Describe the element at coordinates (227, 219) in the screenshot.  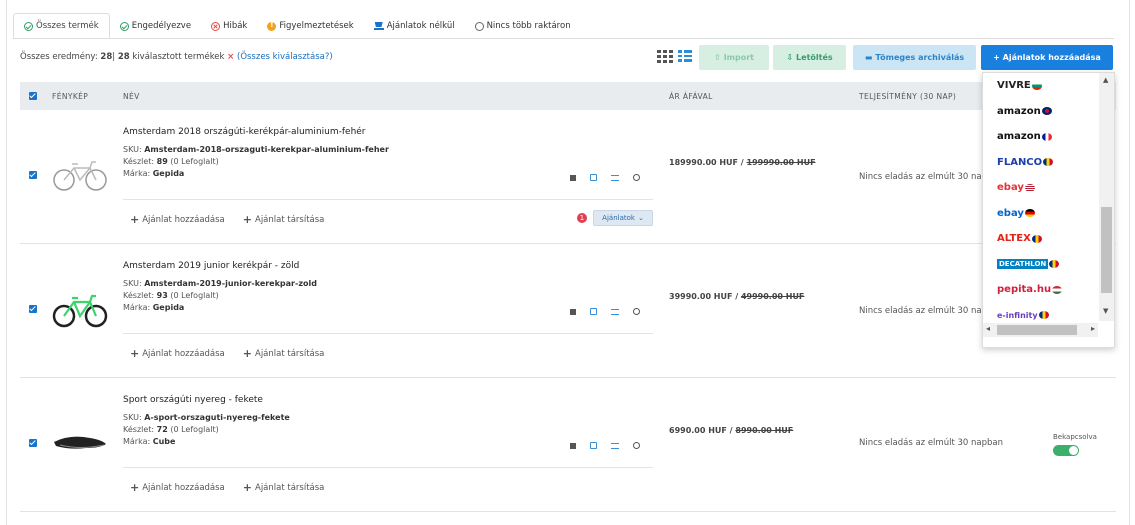
I see `row-footer: Ajánlat hozzáadása Ajánlat társítása` at that location.